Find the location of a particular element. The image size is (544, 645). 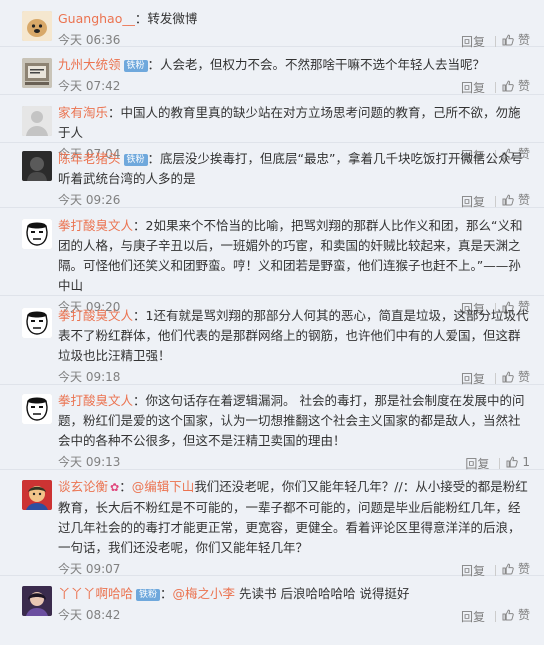

comment-meta: 今天 09:26 回复 赞 is located at coordinates (294, 200).